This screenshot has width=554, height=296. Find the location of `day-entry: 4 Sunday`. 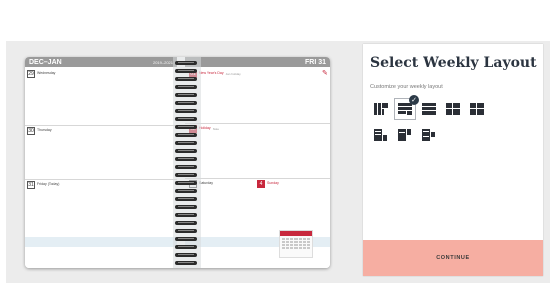

day-entry: 4 Sunday is located at coordinates (268, 184).